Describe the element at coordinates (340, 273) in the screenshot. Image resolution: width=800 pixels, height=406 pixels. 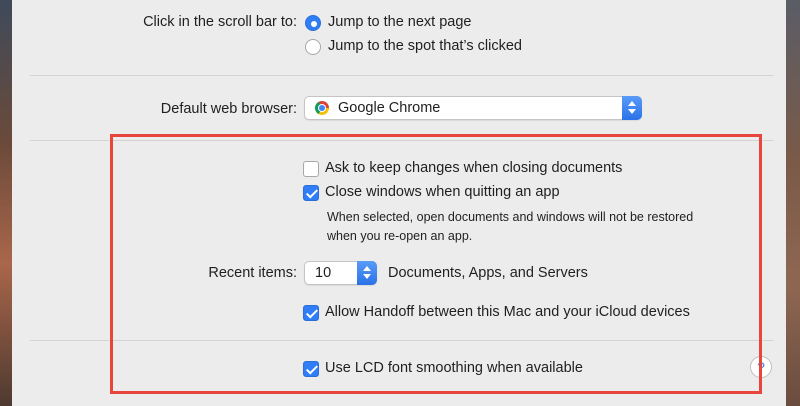
I see `recent-items-popup: 10` at that location.